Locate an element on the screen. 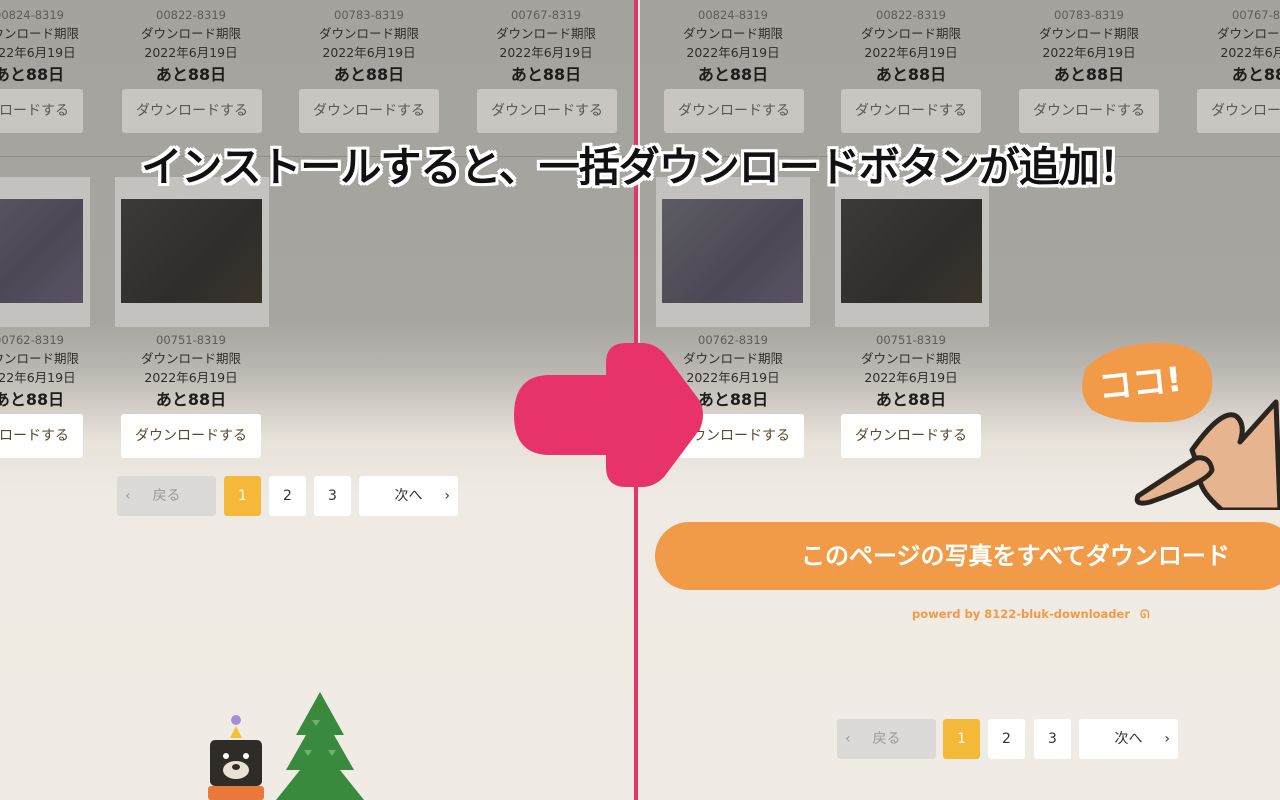 This screenshot has height=800, width=1280. photo-info: 00762-8319 ダウンロード期限 2022年6月19日 あと88日 is located at coordinates (52, 372).